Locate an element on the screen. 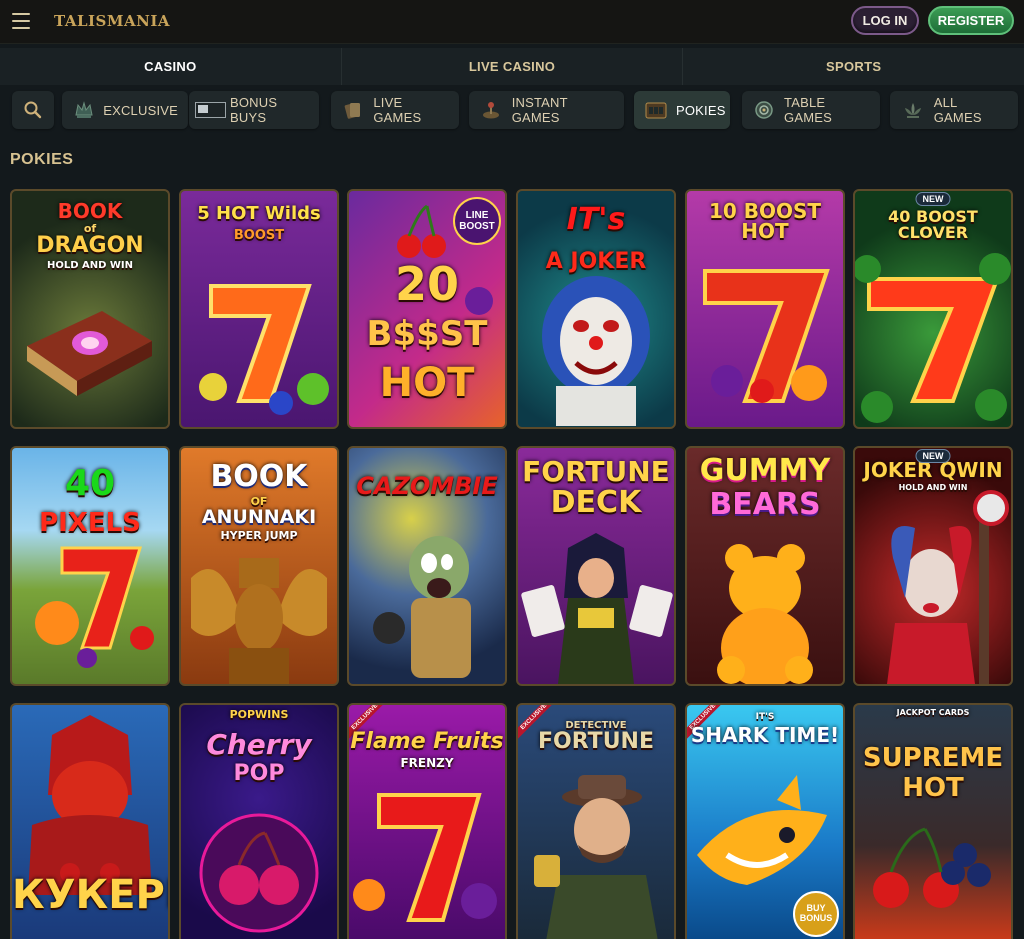 This screenshot has height=939, width=1024. section-title: POKIES is located at coordinates (42, 159).